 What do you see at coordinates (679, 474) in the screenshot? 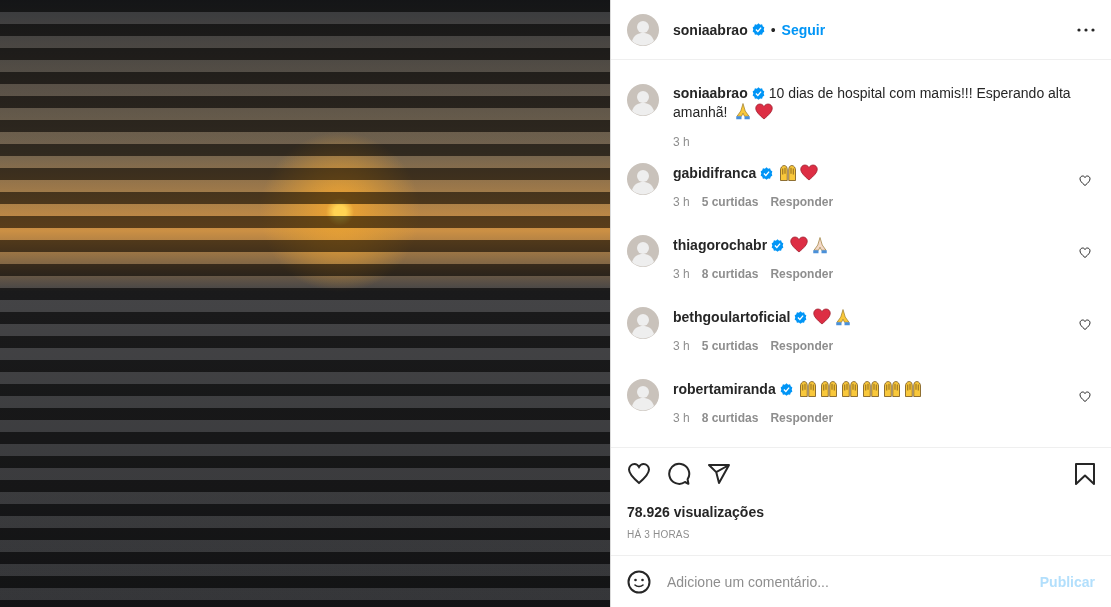
I see `comment-icon` at bounding box center [679, 474].